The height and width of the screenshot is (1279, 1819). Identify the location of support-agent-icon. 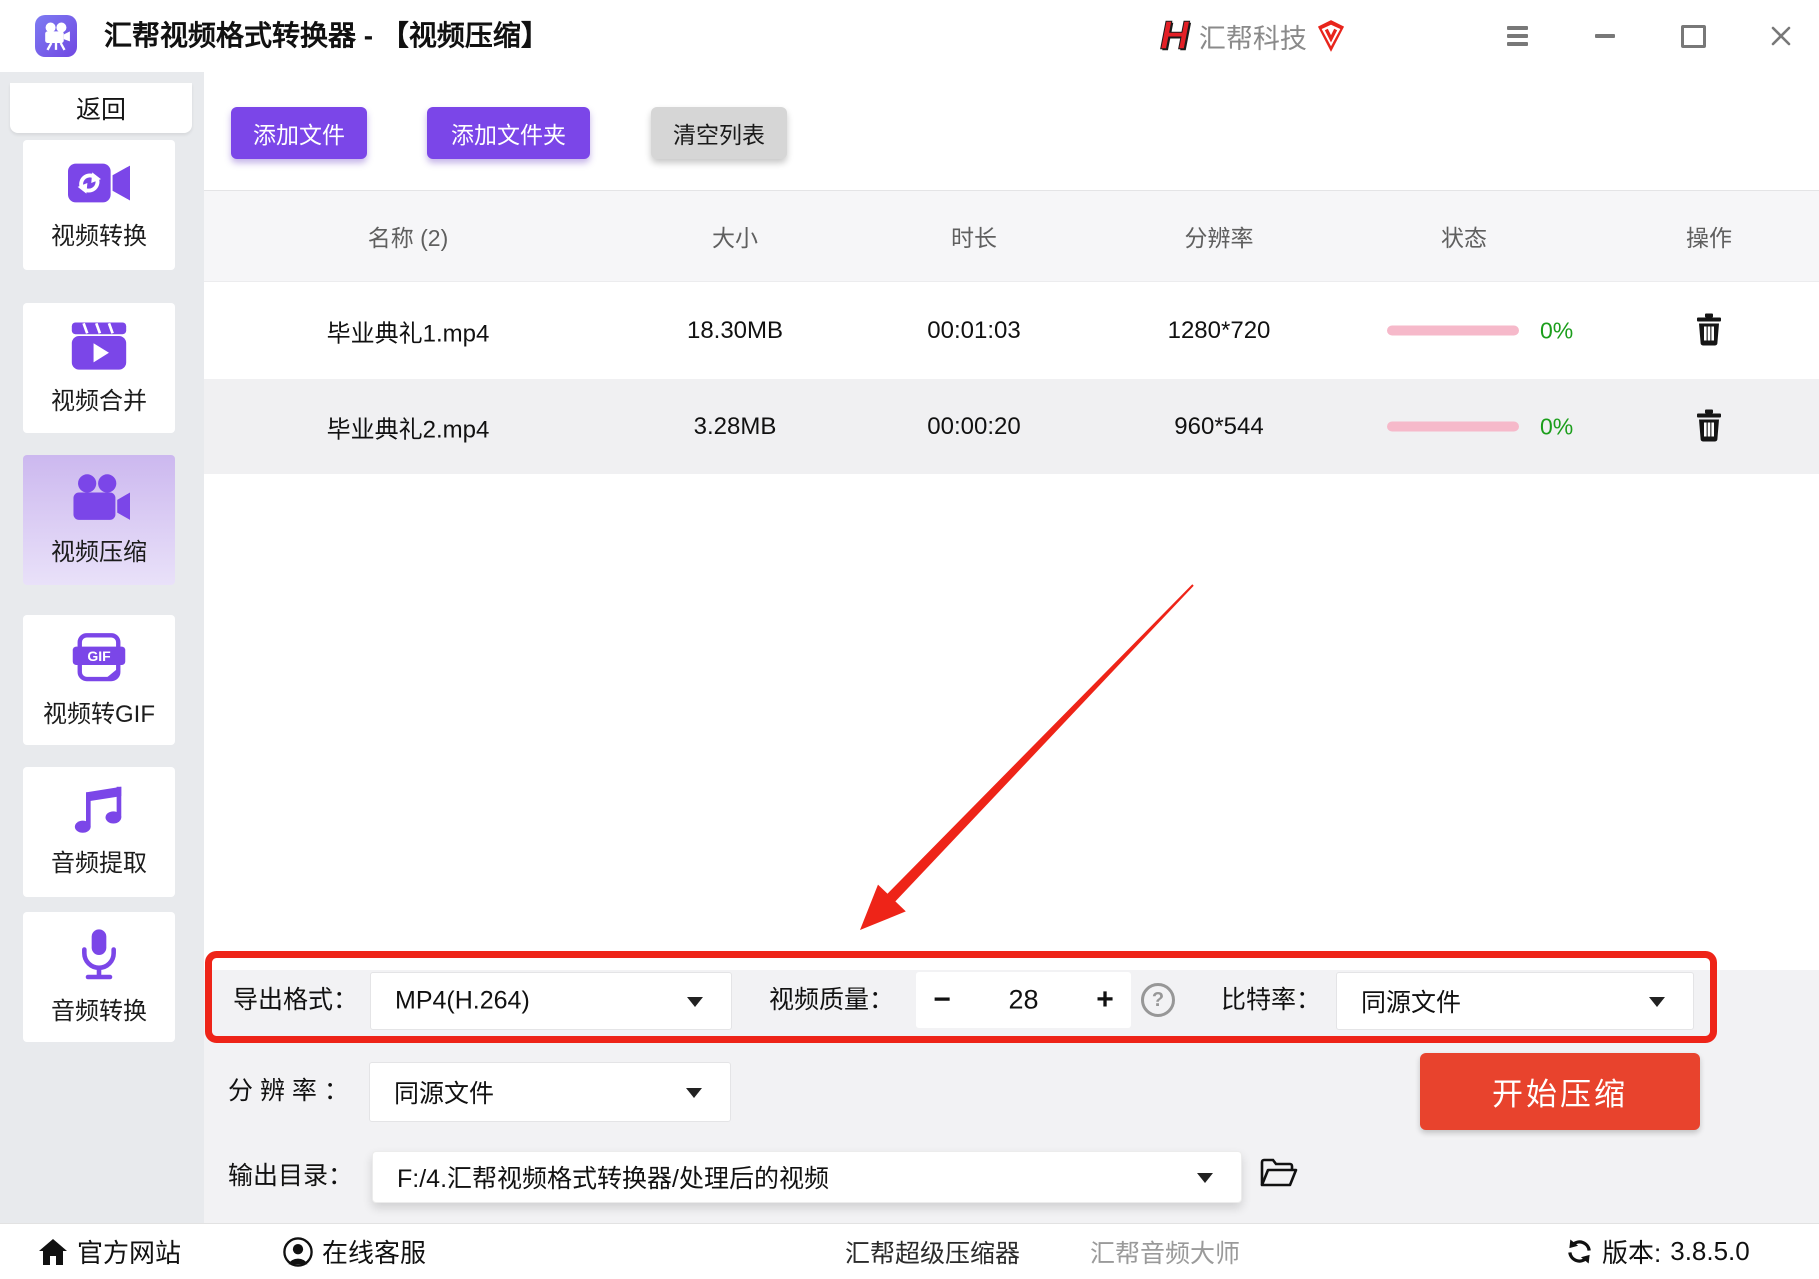
(298, 1251).